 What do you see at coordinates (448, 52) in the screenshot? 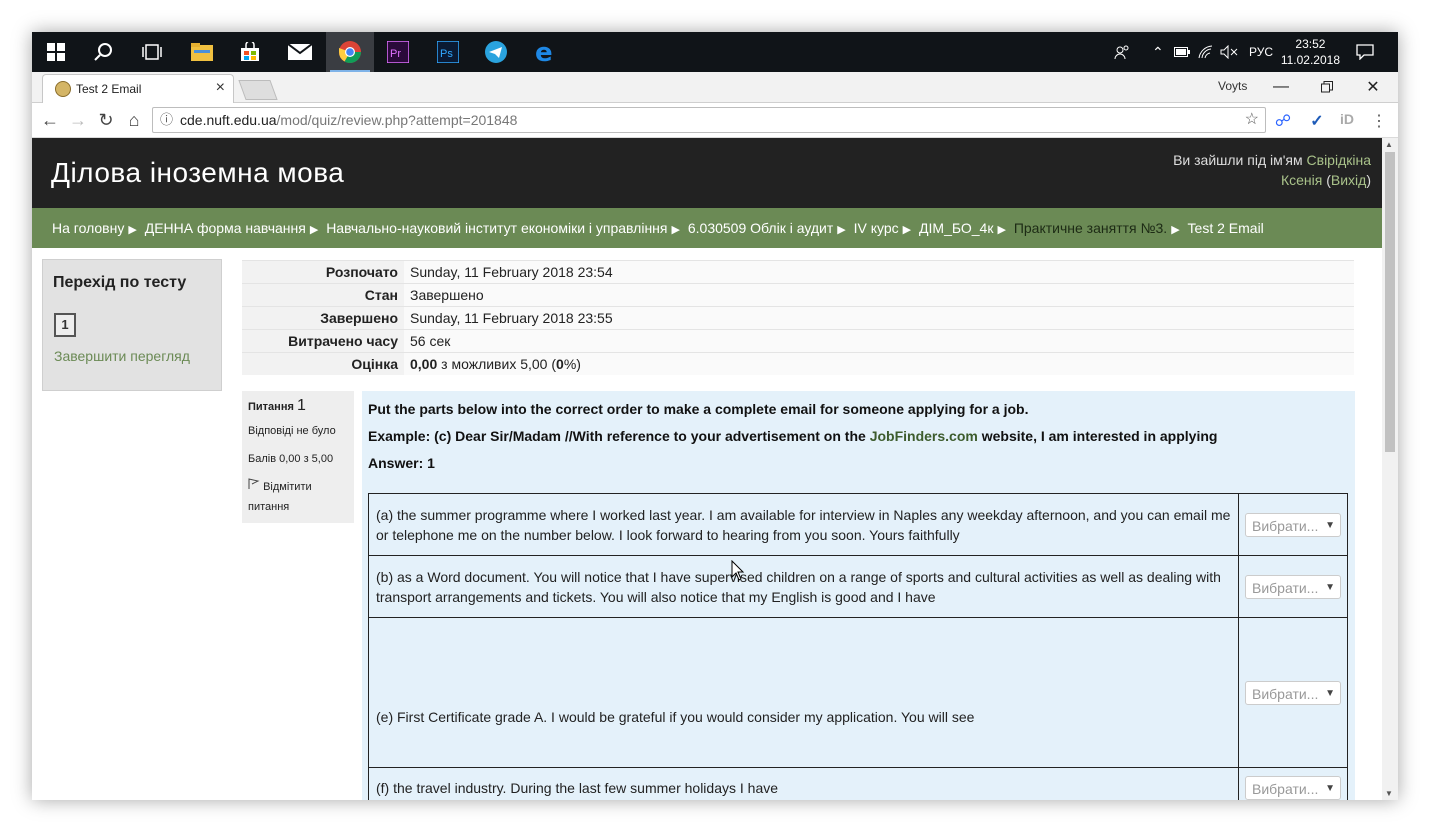
I see `photoshop-icon: Ps` at bounding box center [448, 52].